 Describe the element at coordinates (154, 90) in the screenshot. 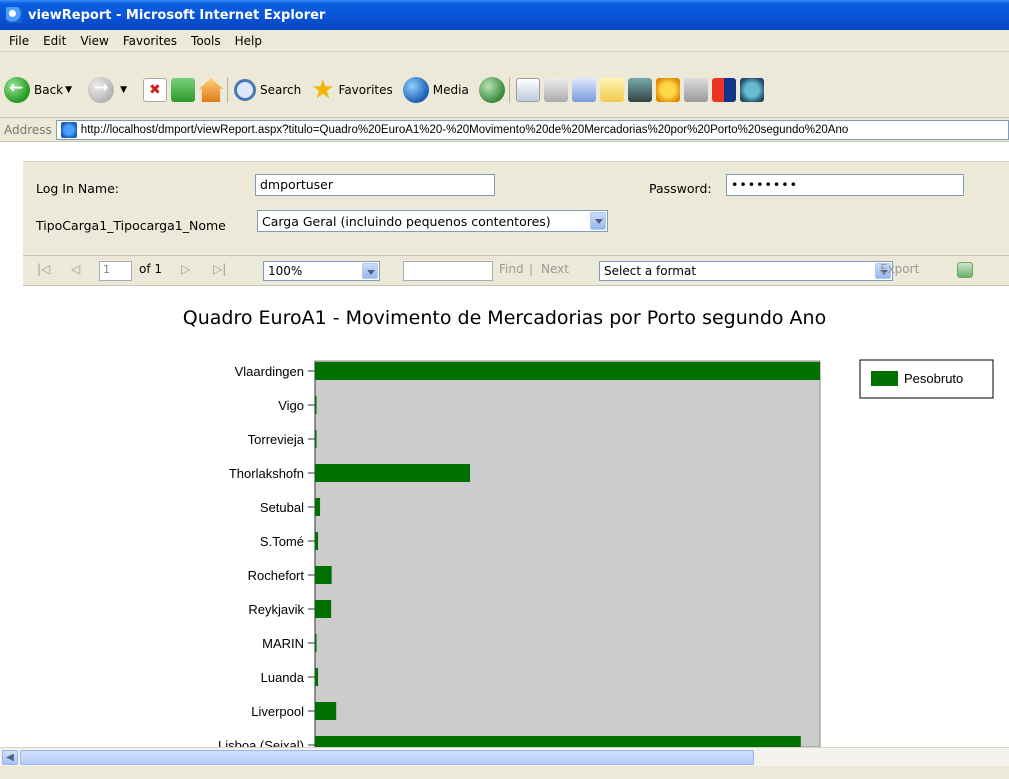

I see `stop-icon` at that location.